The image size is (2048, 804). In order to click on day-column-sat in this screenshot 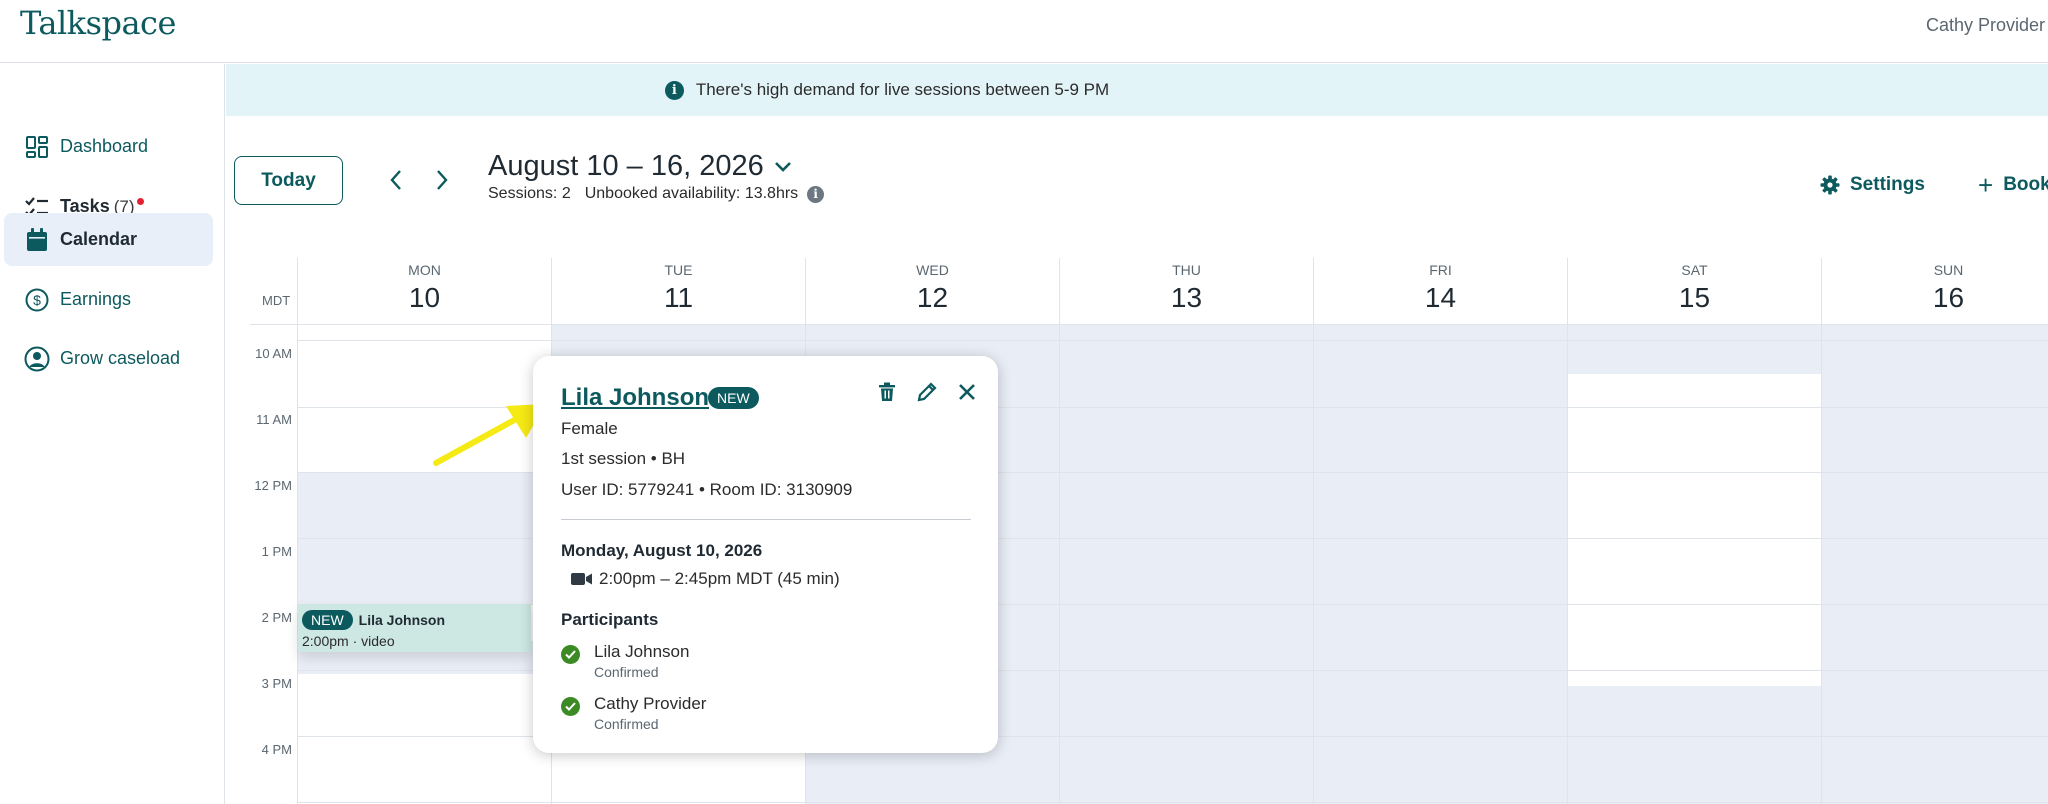, I will do `click(1694, 564)`.